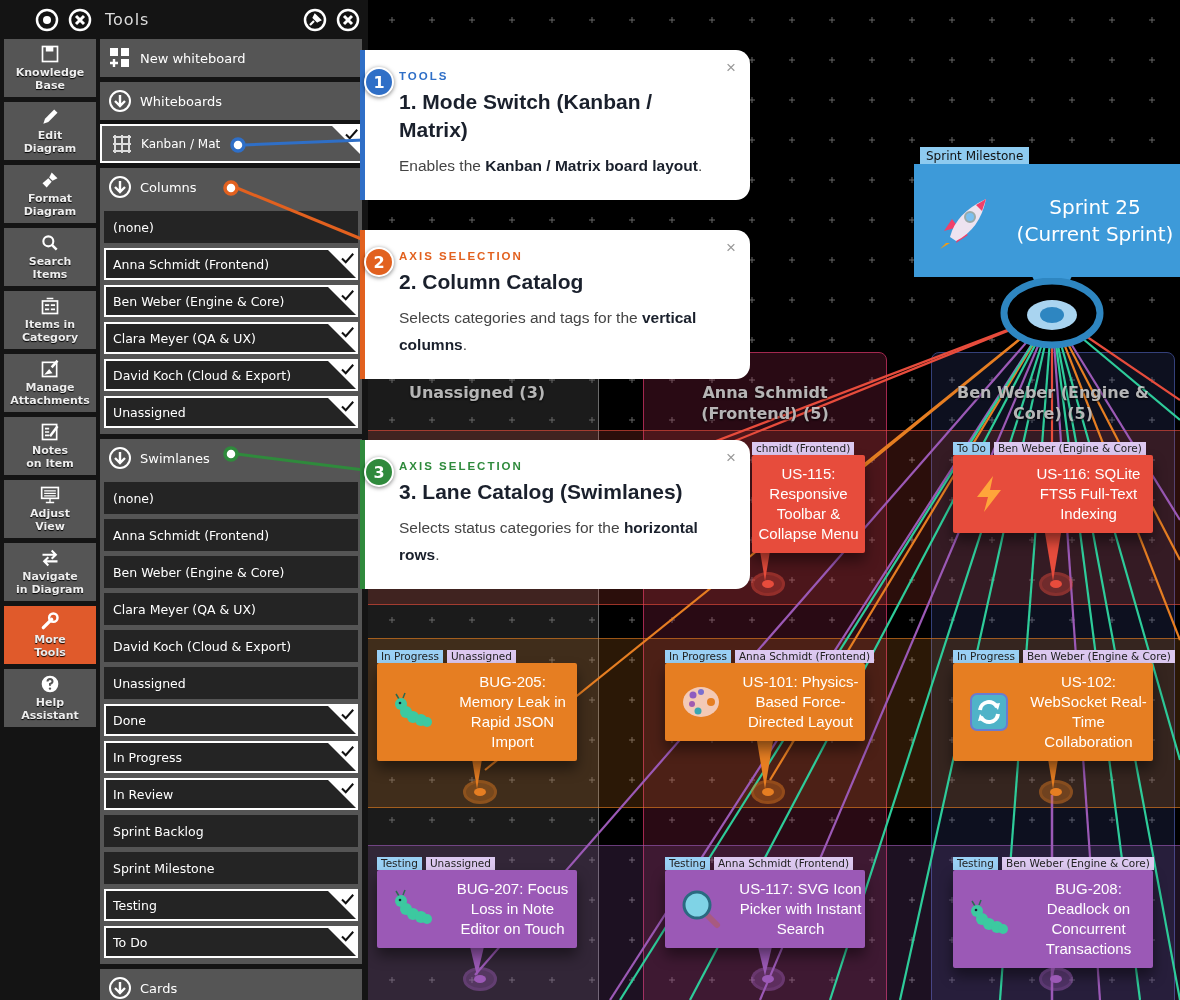 This screenshot has width=1180, height=1000. What do you see at coordinates (50, 320) in the screenshot?
I see `tool-button: Items in Category` at bounding box center [50, 320].